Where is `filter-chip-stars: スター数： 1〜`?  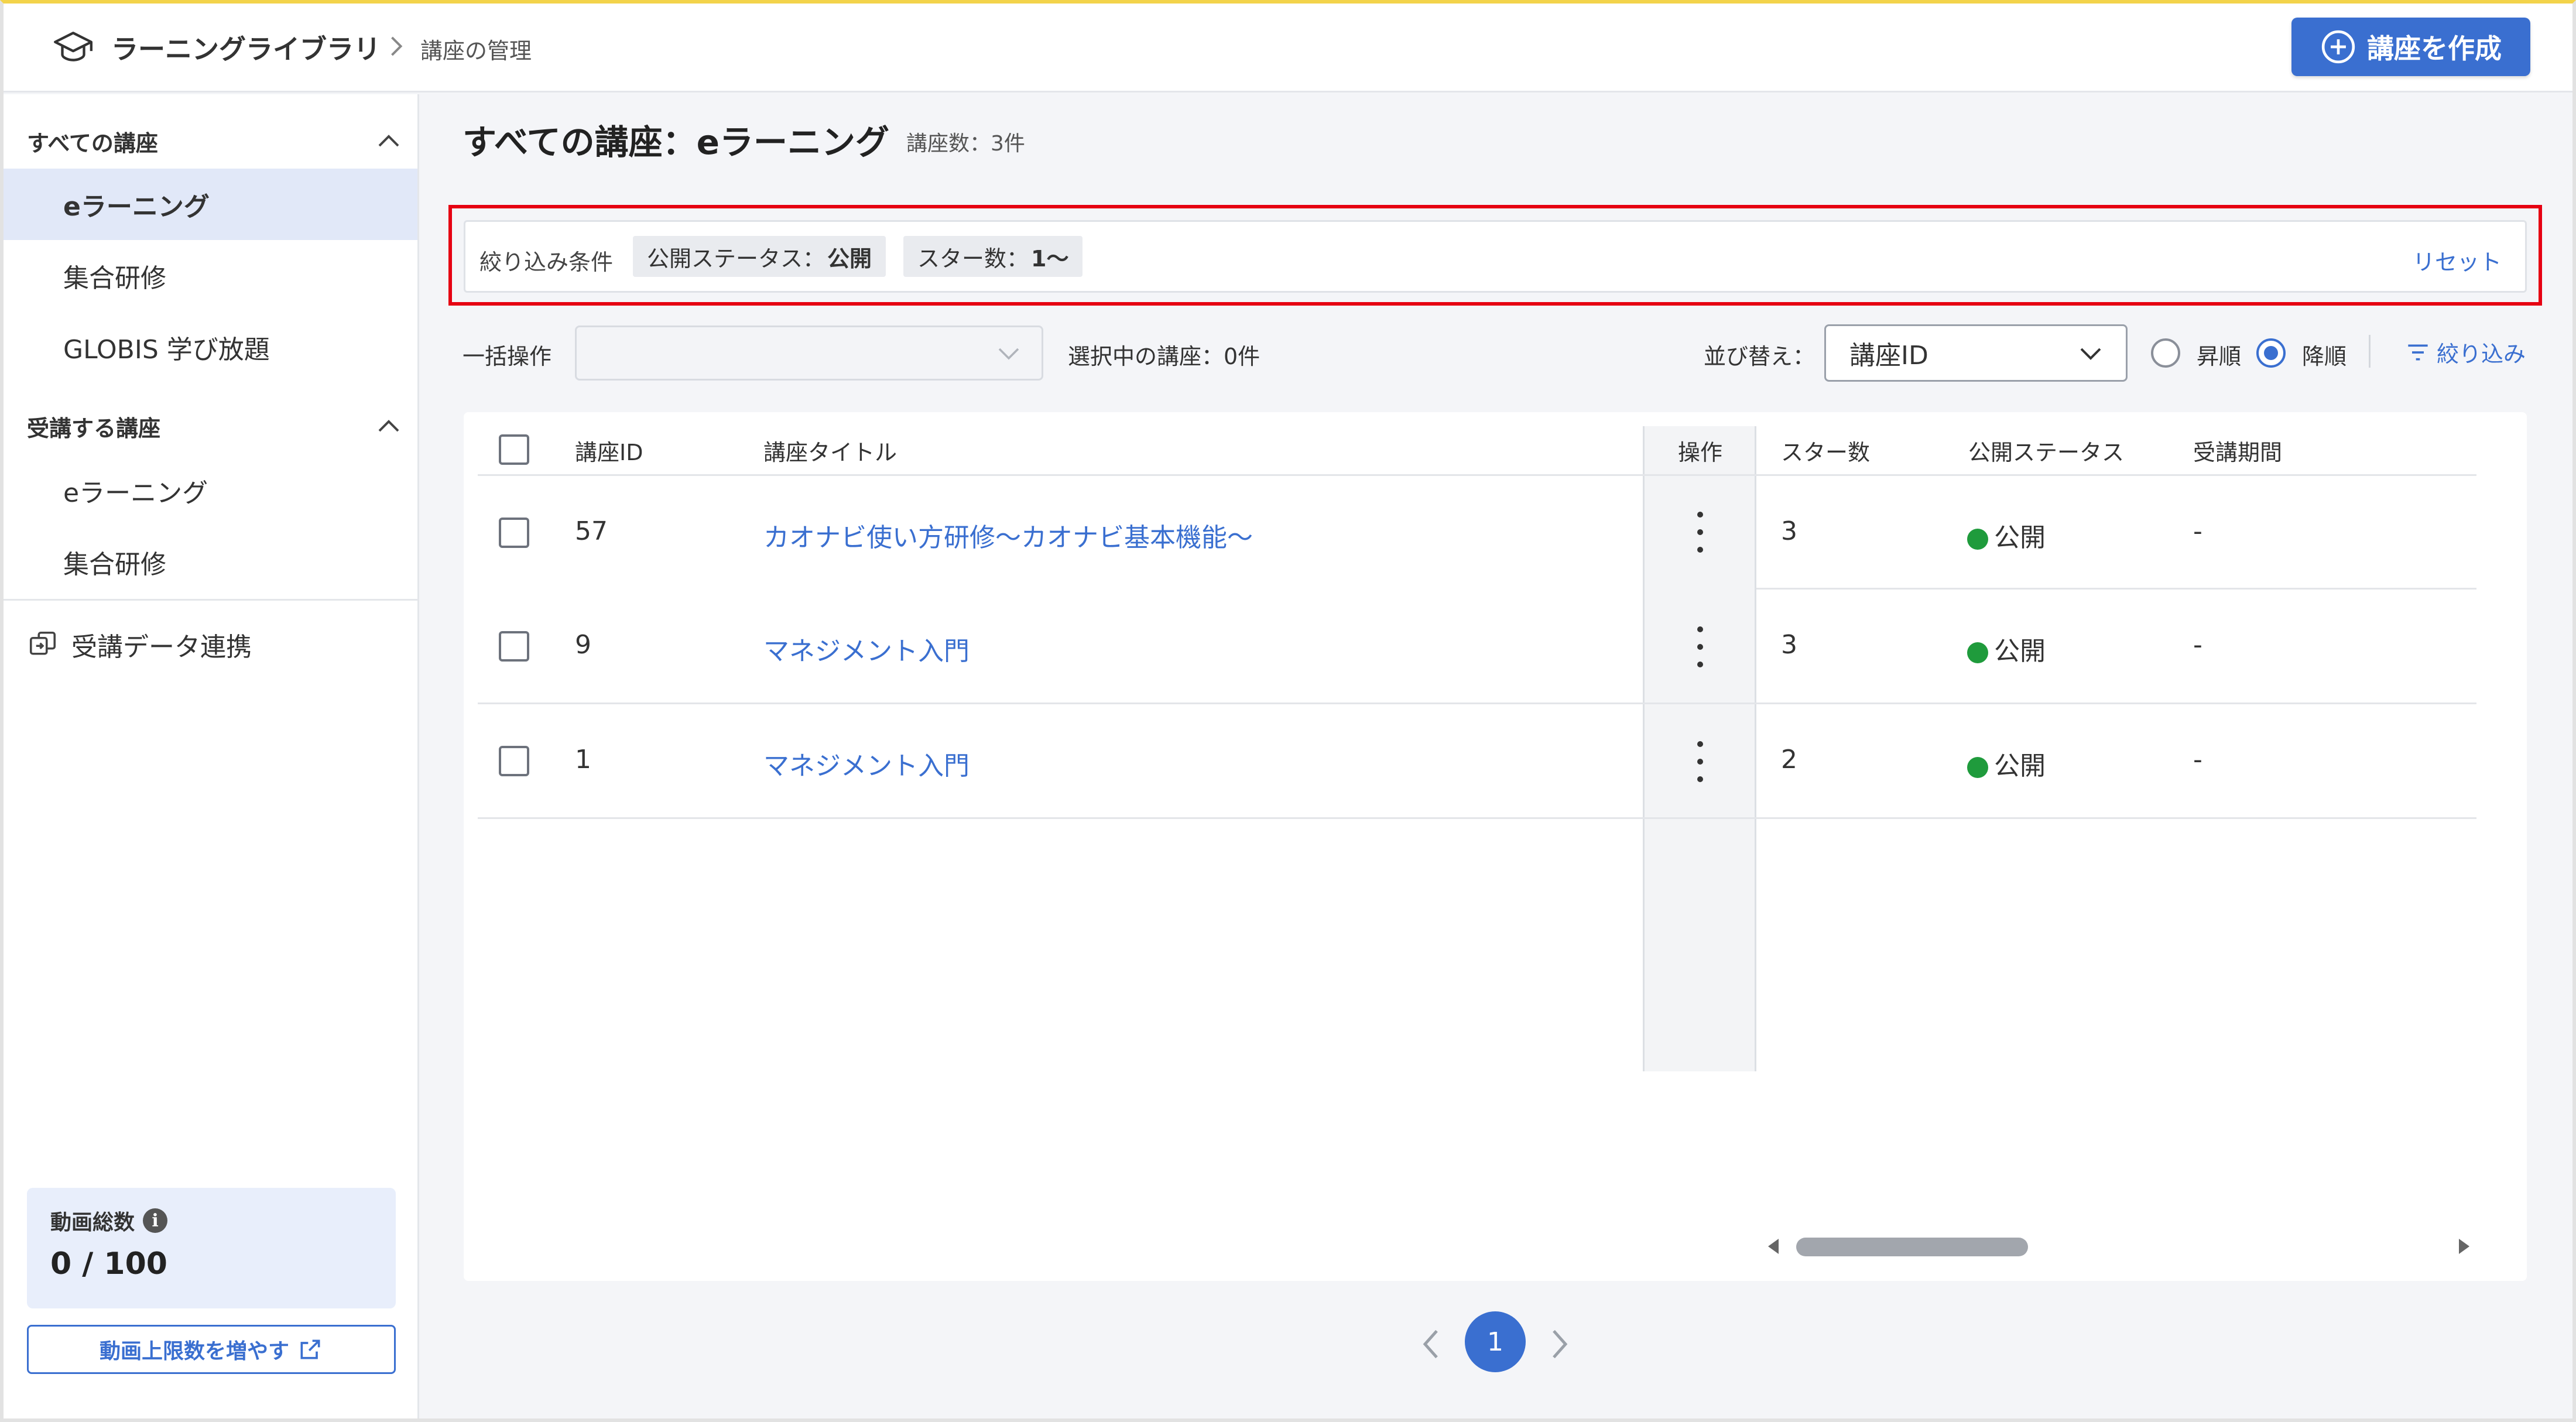 filter-chip-stars: スター数： 1〜 is located at coordinates (993, 256).